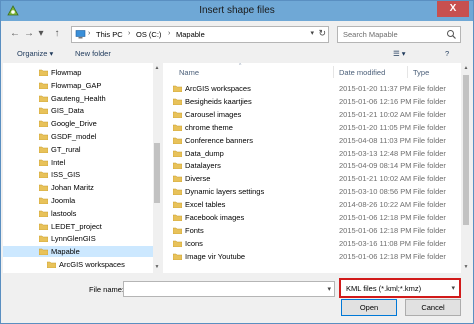  What do you see at coordinates (370, 34) in the screenshot?
I see `search-placeholder: Search Mapable` at bounding box center [370, 34].